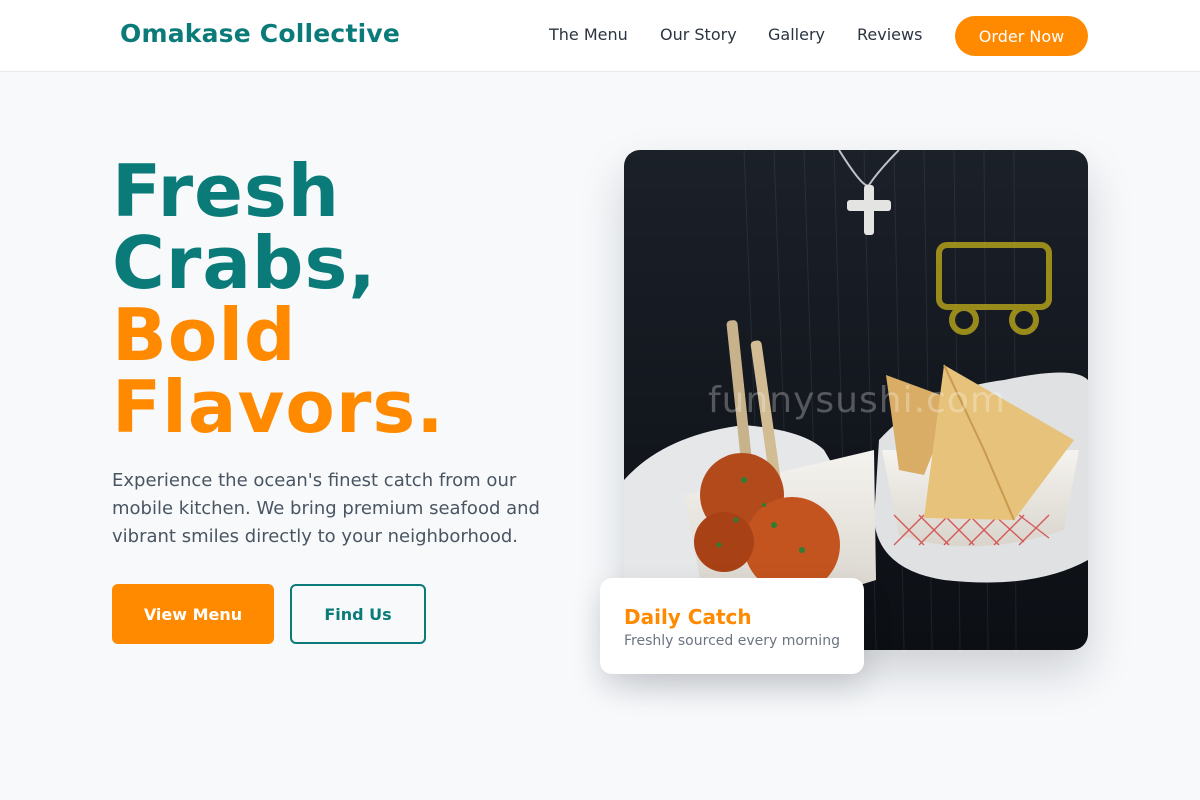  I want to click on order-now-button: Order Now, so click(1021, 36).